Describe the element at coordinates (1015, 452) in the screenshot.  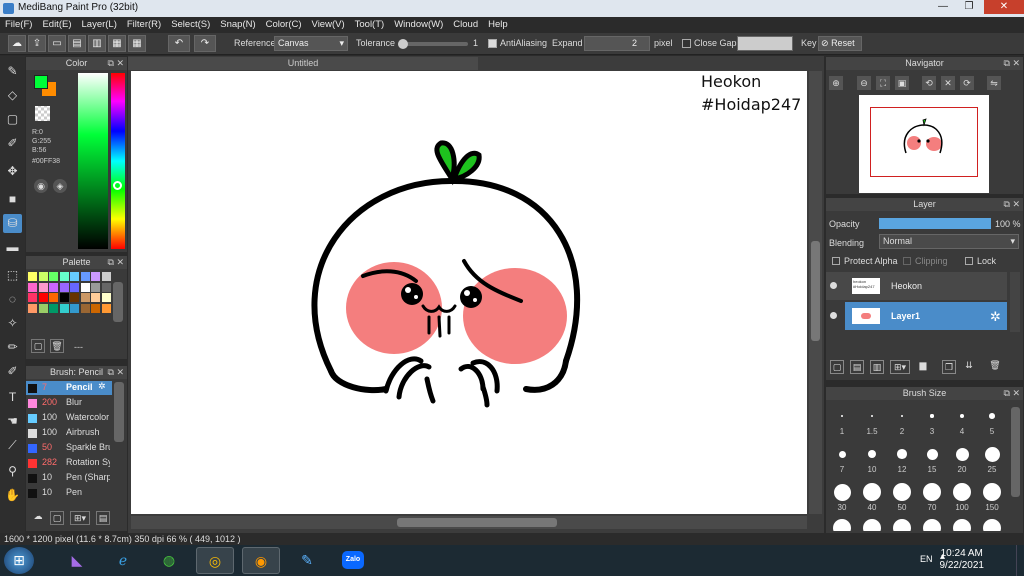
I see `brush-size-scrollbar` at that location.